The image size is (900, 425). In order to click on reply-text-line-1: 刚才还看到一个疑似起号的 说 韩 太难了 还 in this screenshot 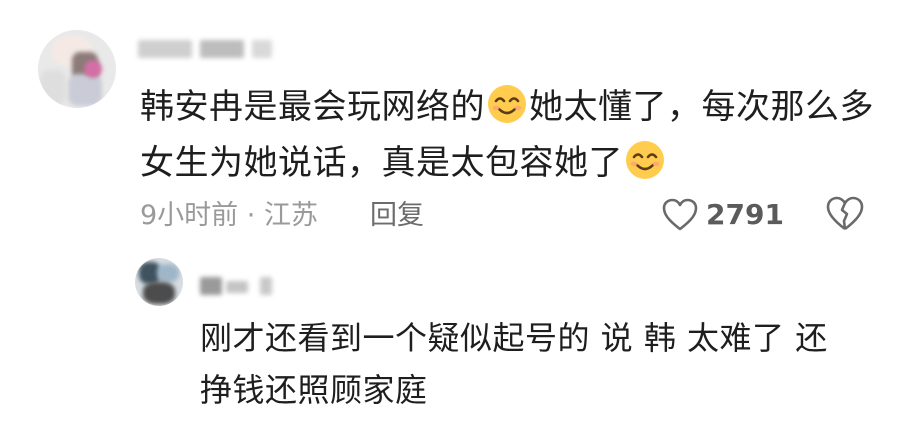, I will do `click(514, 338)`.